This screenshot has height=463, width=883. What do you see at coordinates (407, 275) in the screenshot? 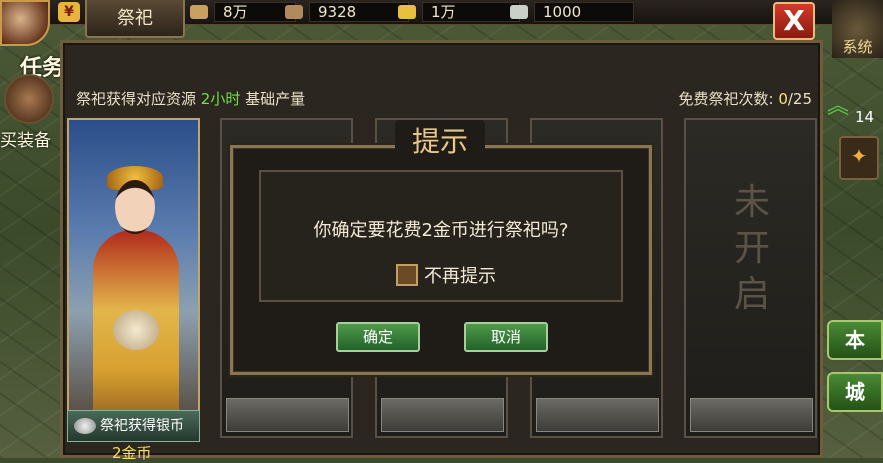
I see `no-remind-checkbox` at bounding box center [407, 275].